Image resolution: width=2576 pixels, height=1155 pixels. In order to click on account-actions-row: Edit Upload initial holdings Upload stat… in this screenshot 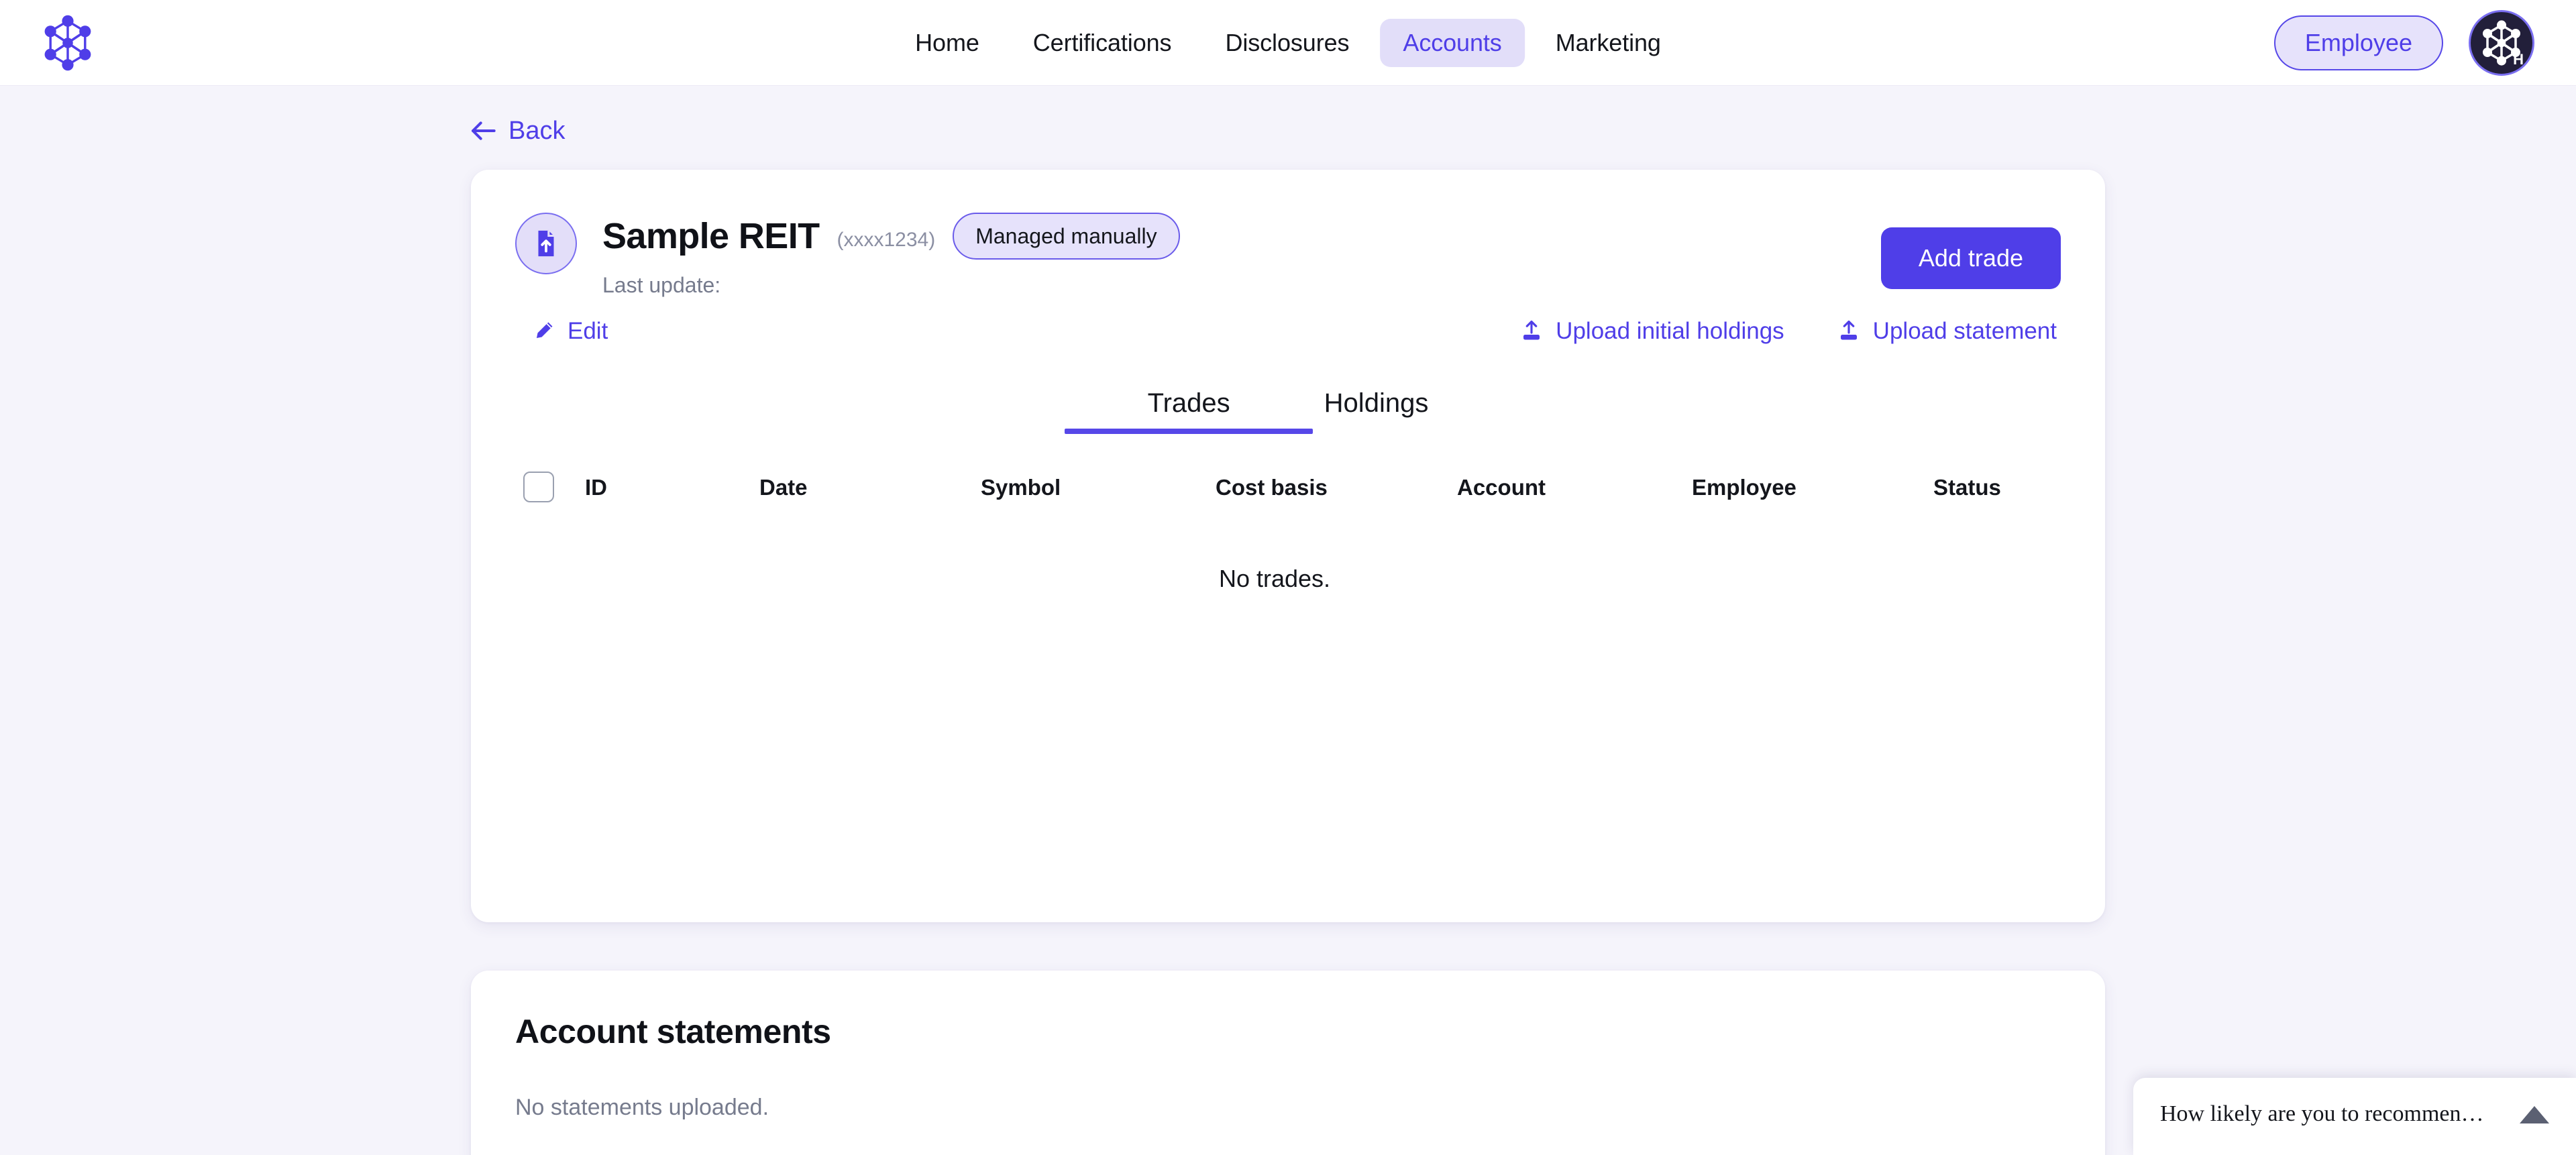, I will do `click(1288, 331)`.